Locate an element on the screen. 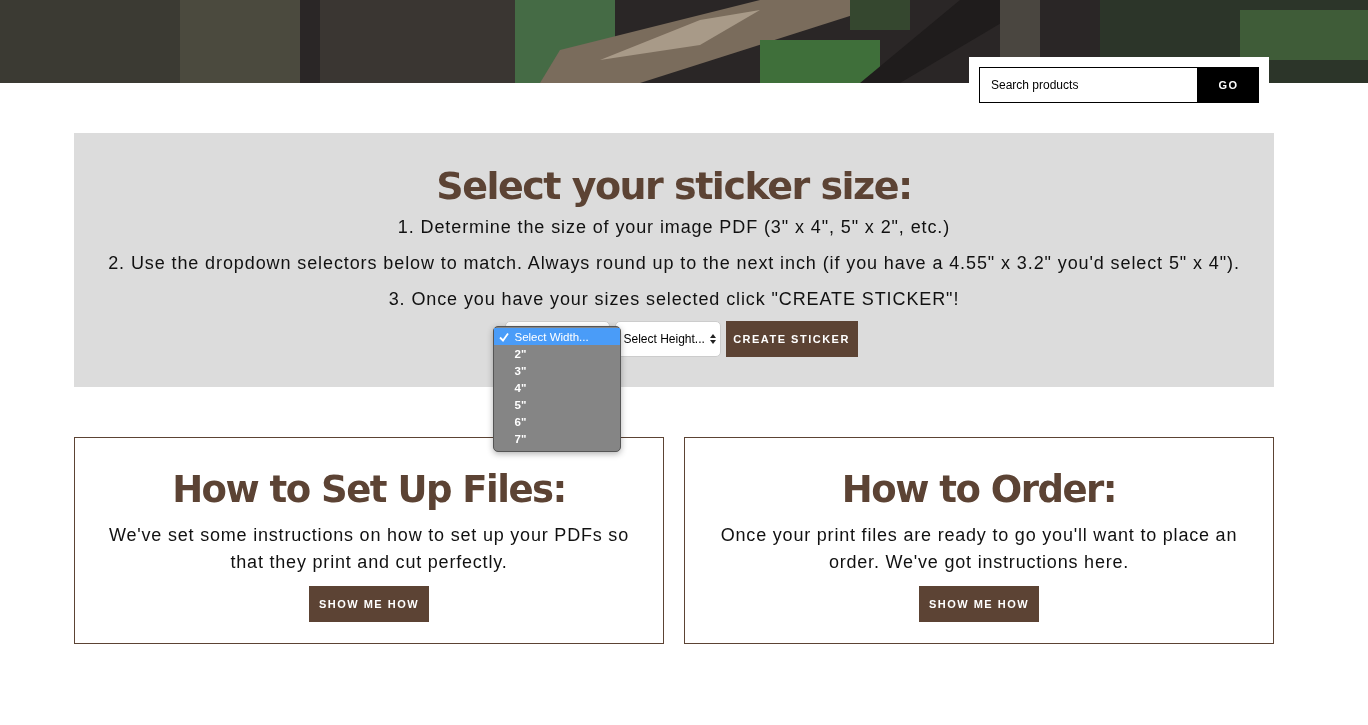 The image size is (1368, 725). checkmark-icon is located at coordinates (503, 336).